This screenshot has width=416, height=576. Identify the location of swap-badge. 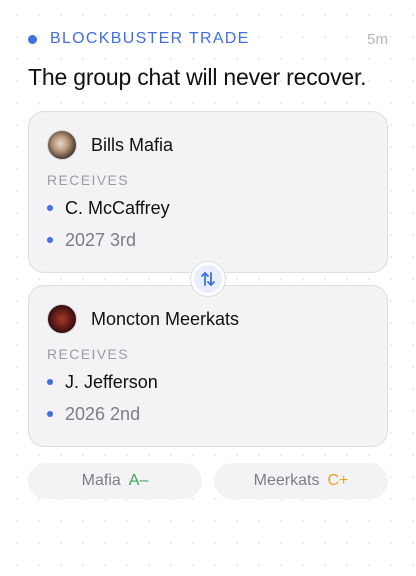
(208, 279).